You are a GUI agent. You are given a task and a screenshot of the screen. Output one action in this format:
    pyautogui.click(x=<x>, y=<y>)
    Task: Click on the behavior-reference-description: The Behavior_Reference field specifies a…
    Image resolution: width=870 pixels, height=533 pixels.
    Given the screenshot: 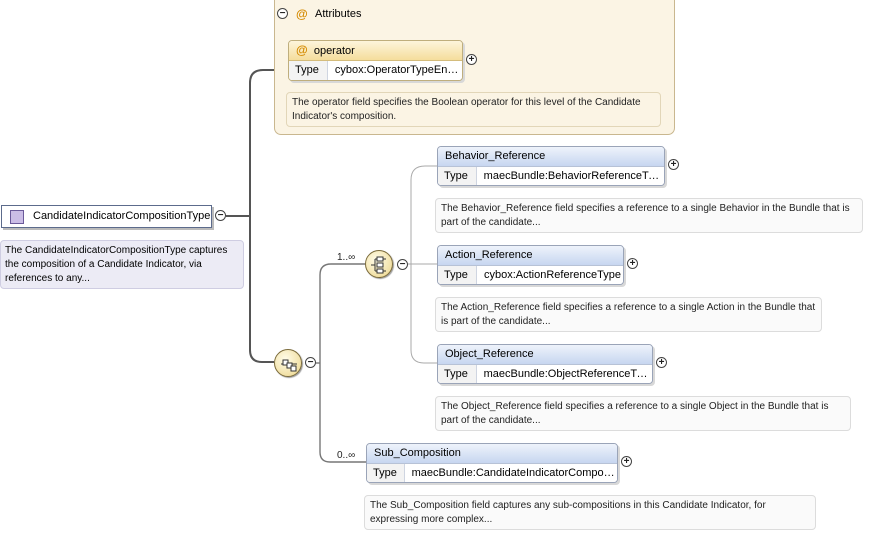 What is the action you would take?
    pyautogui.click(x=649, y=215)
    